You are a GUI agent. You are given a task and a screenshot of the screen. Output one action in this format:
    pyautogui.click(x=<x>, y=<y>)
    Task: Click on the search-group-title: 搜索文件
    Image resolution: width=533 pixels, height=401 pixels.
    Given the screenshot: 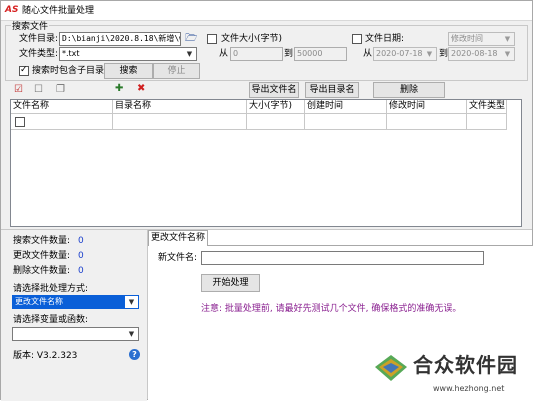 What is the action you would take?
    pyautogui.click(x=30, y=27)
    